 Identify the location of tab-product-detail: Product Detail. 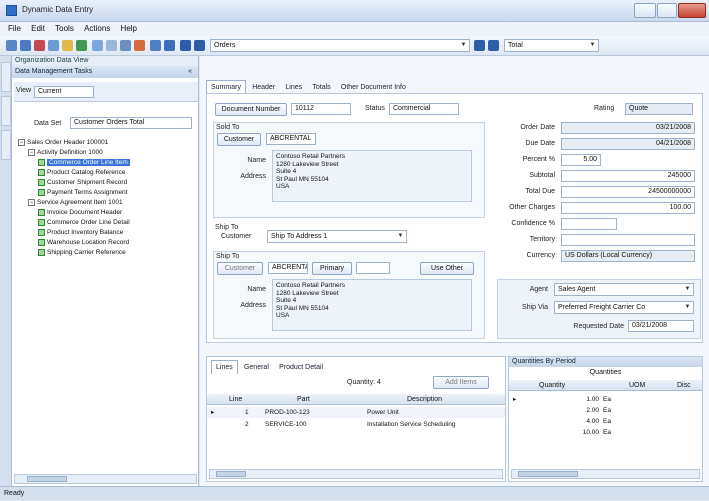
(301, 367).